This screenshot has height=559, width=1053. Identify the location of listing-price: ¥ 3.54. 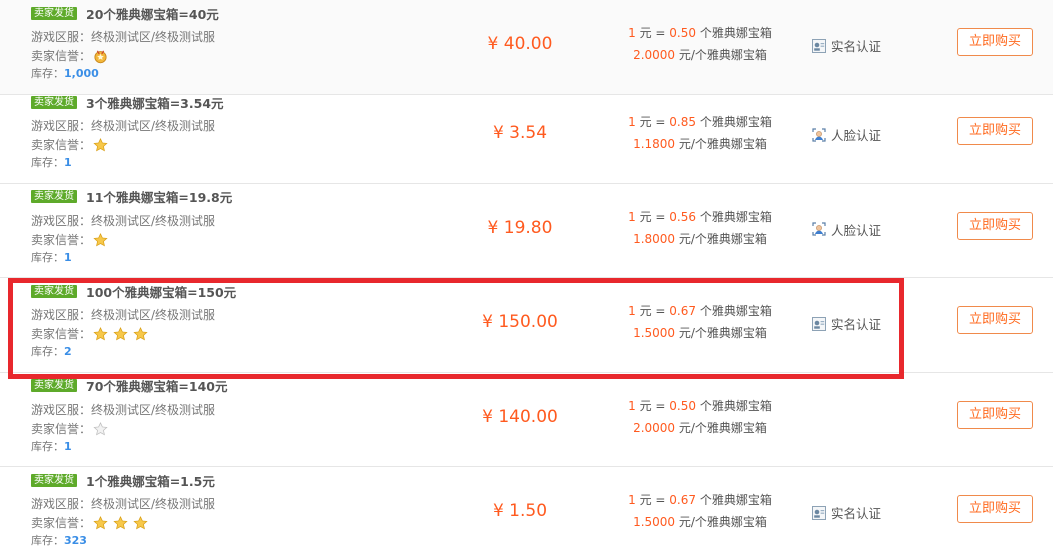
(520, 133).